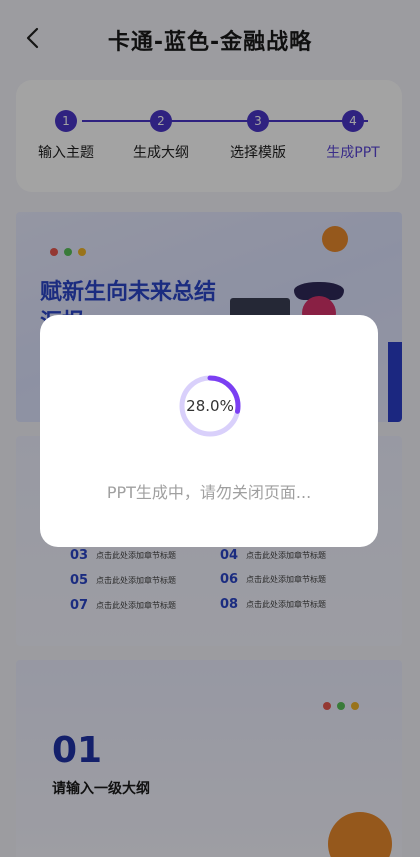  I want to click on progress-ring: 28.0%, so click(210, 406).